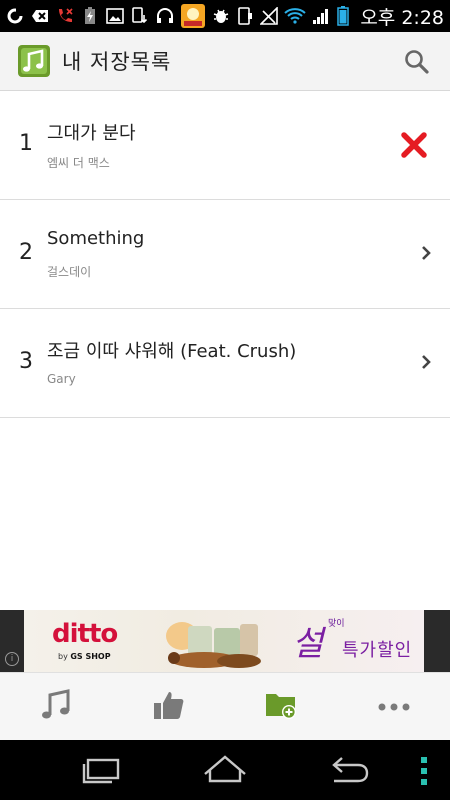 This screenshot has width=450, height=800. I want to click on ad-headline-sub: 맞이, so click(336, 624).